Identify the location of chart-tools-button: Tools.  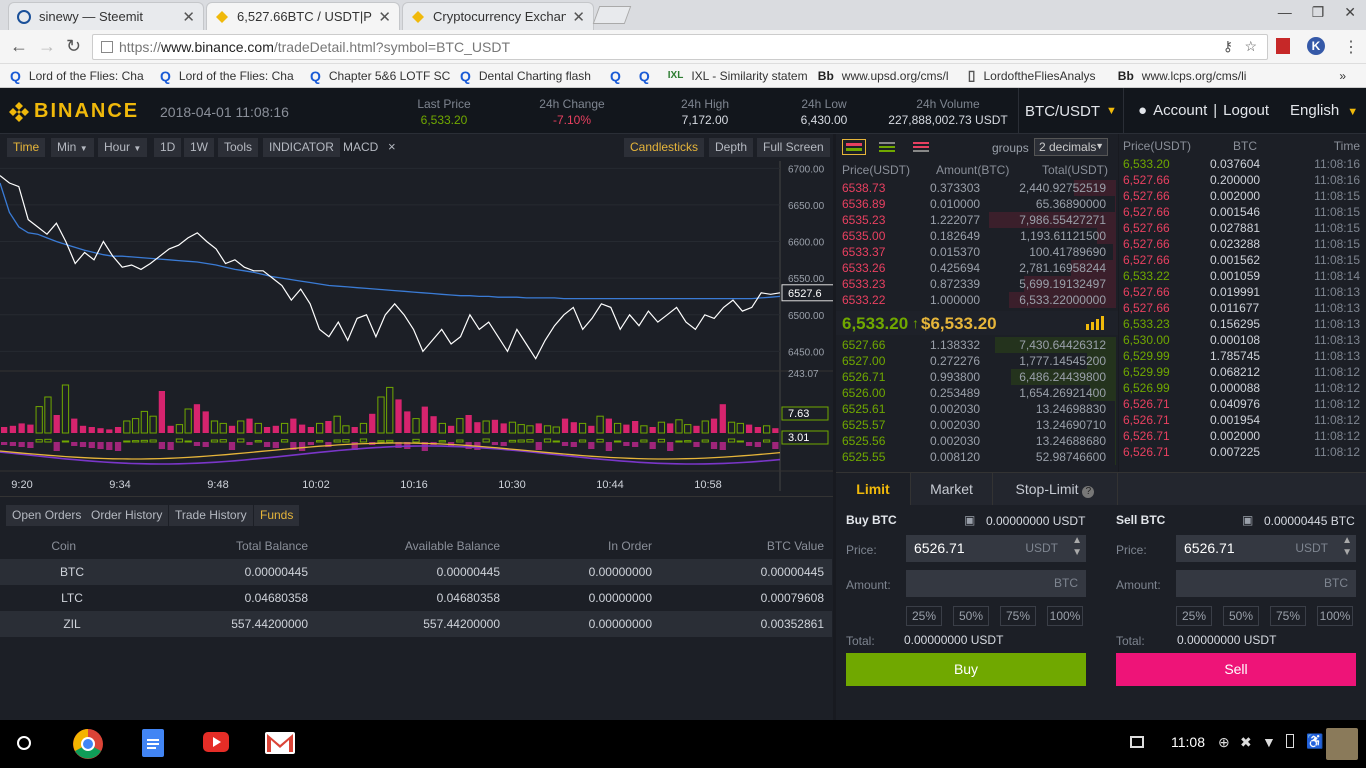
(238, 147).